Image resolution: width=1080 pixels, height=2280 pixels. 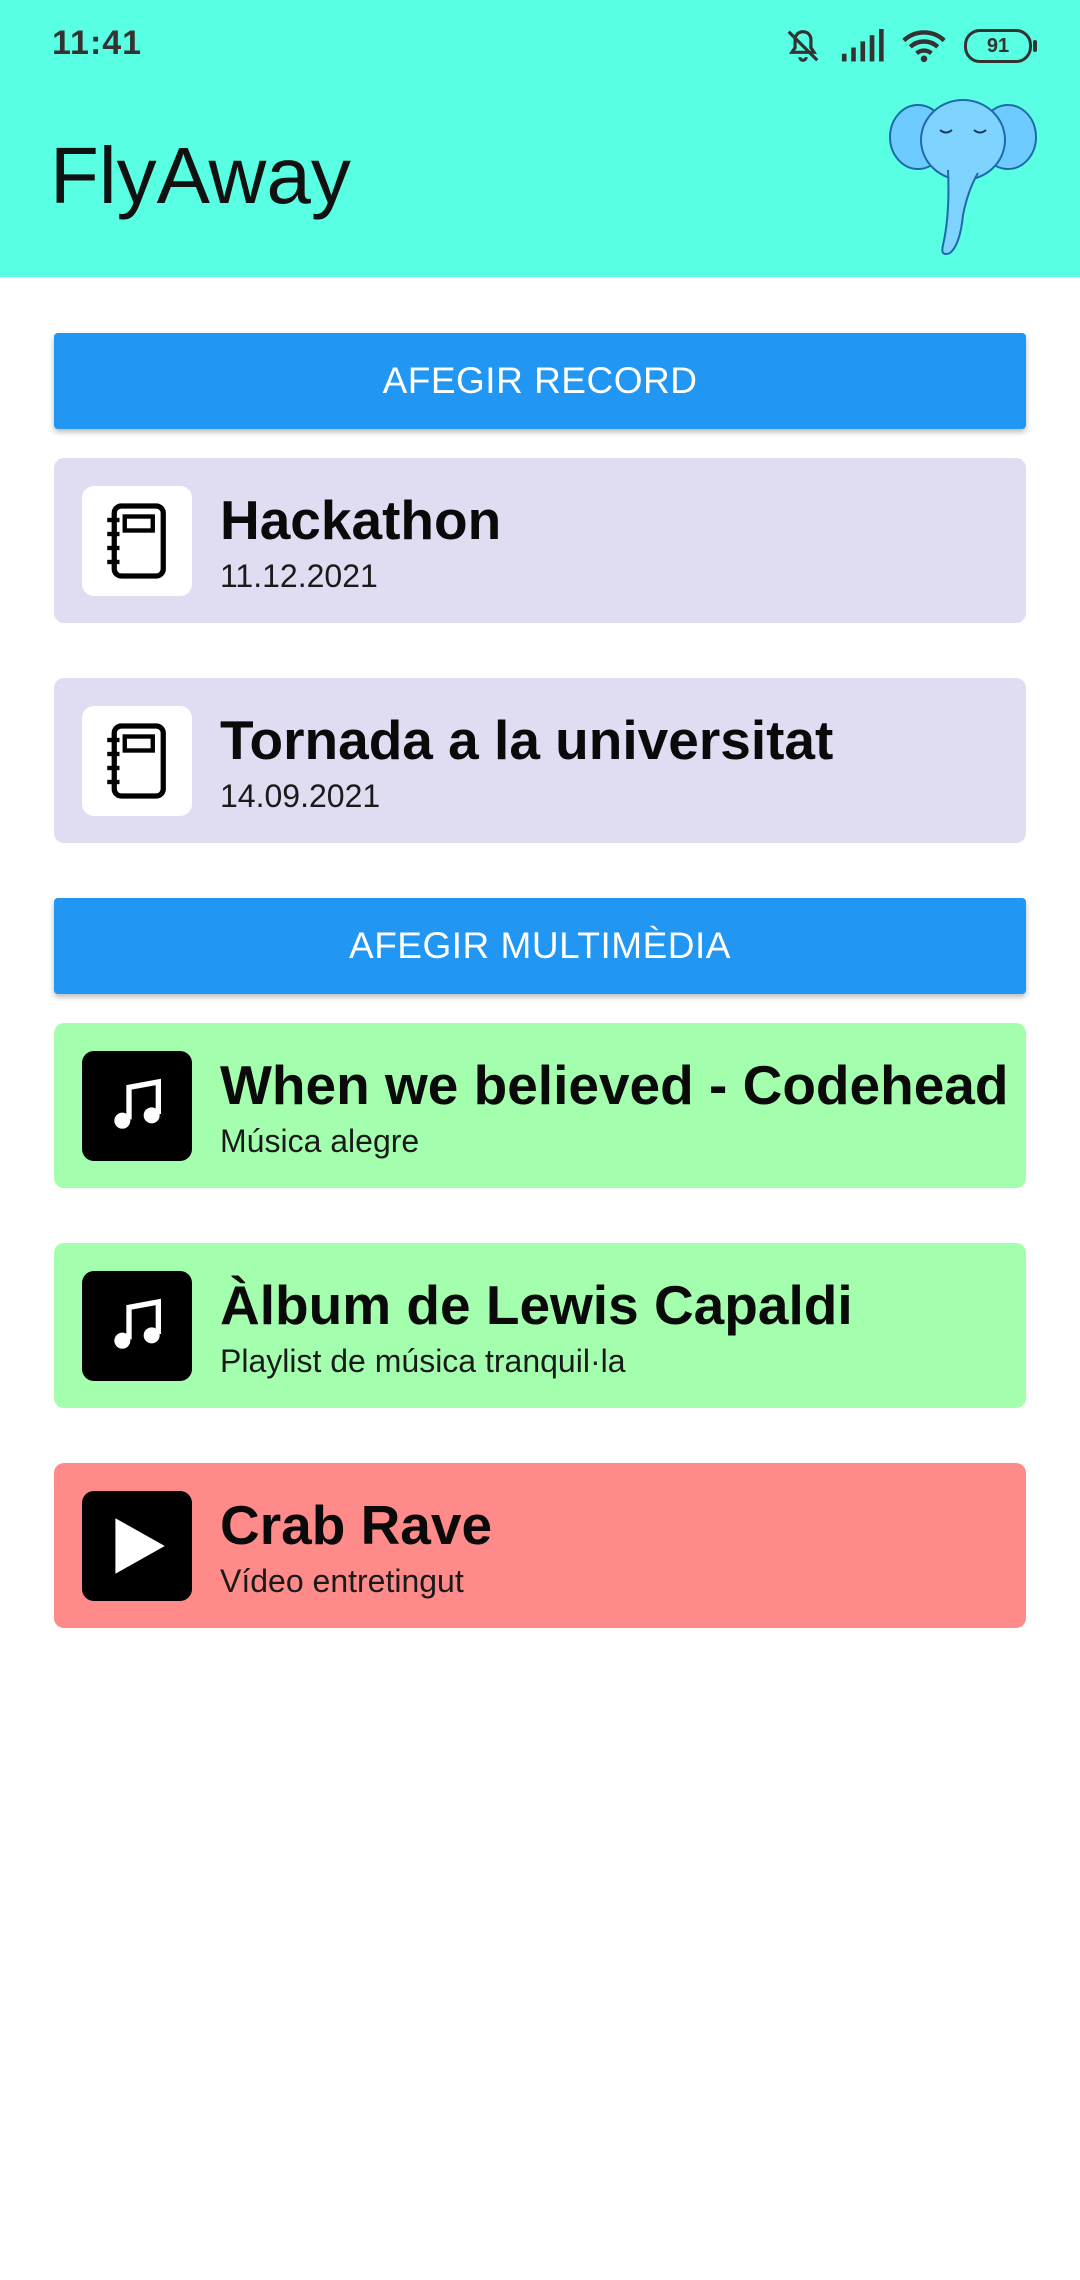 What do you see at coordinates (536, 1305) in the screenshot?
I see `multimedia-title: Àlbum de Lewis Capaldi` at bounding box center [536, 1305].